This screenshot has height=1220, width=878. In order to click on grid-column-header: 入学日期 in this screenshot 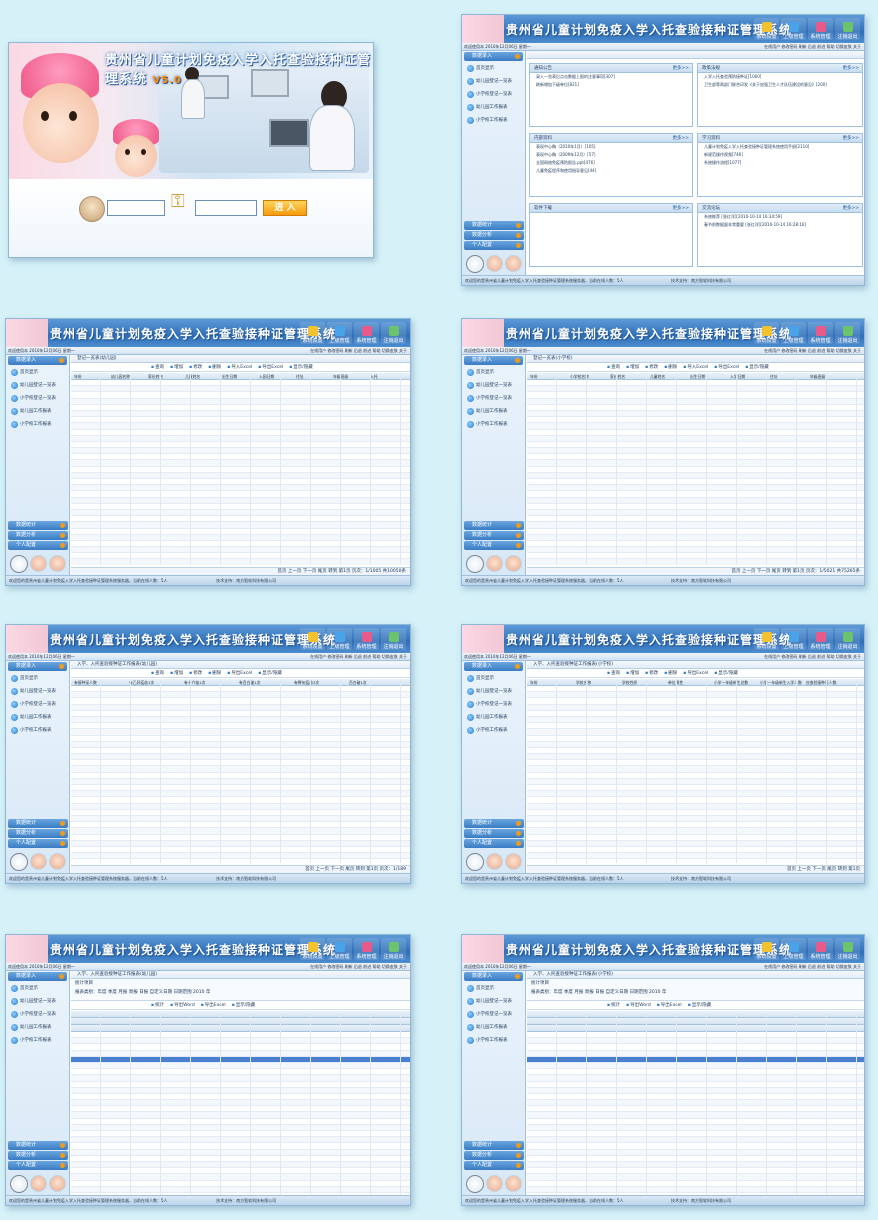, I will do `click(747, 376)`.